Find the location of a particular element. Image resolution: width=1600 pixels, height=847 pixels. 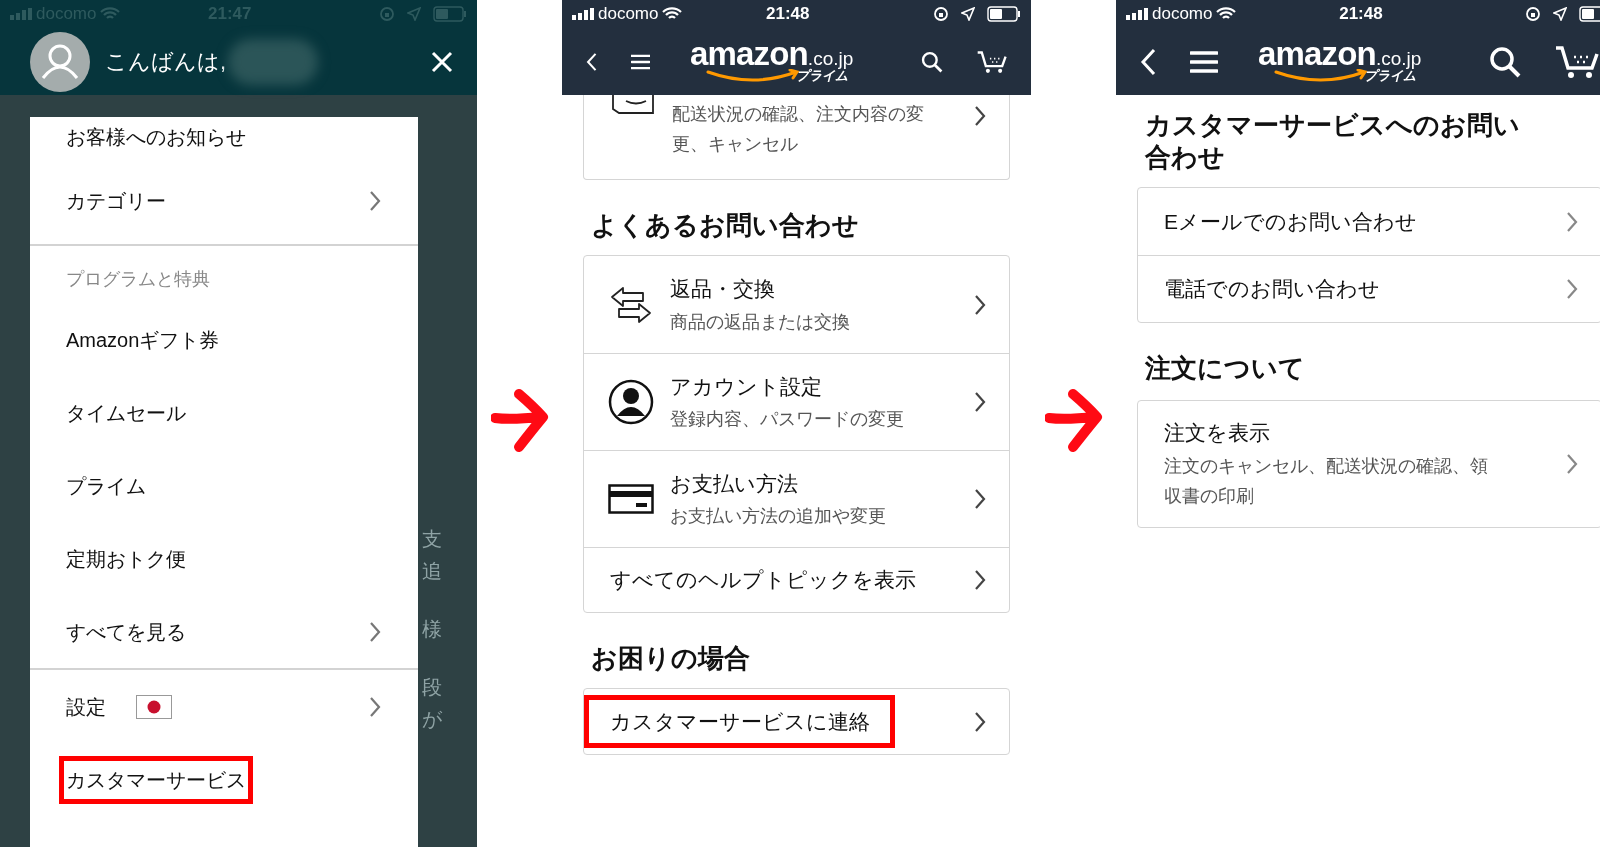

greeting-text: こんばんは, is located at coordinates (166, 62).